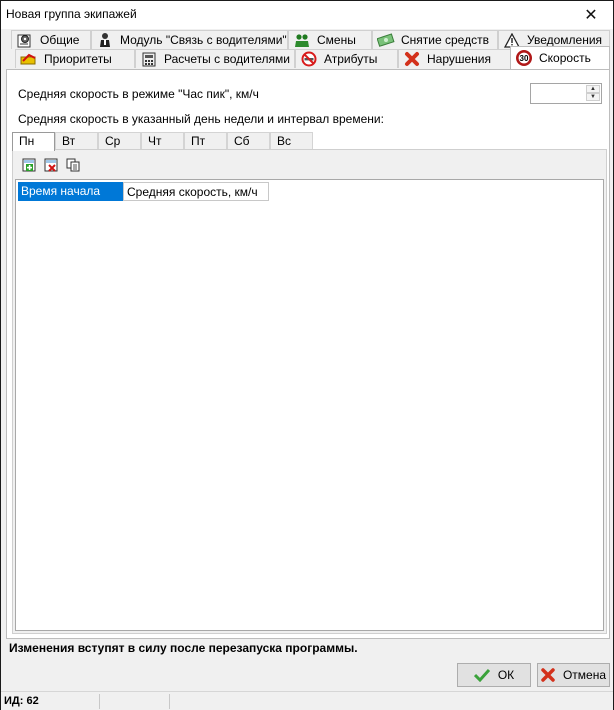 The width and height of the screenshot is (614, 710). Describe the element at coordinates (227, 59) in the screenshot. I see `tab-label: Расчеты с водителями` at that location.